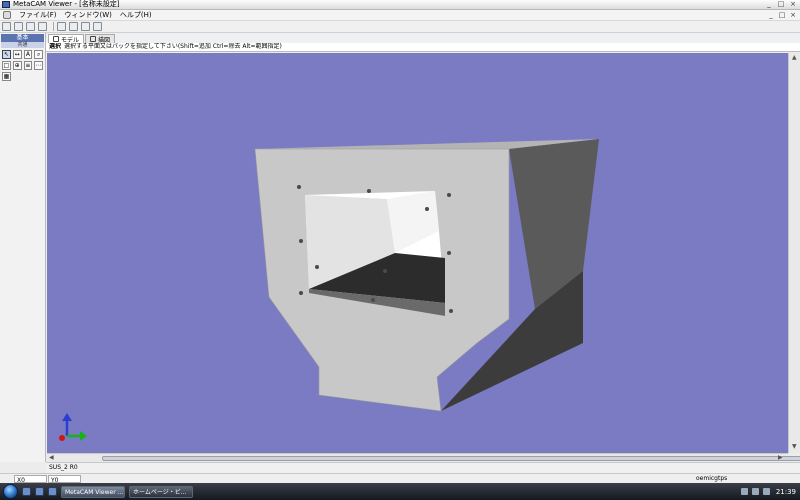 Image resolution: width=800 pixels, height=500 pixels. I want to click on quicklaunch-desktop-icon, so click(26, 491).